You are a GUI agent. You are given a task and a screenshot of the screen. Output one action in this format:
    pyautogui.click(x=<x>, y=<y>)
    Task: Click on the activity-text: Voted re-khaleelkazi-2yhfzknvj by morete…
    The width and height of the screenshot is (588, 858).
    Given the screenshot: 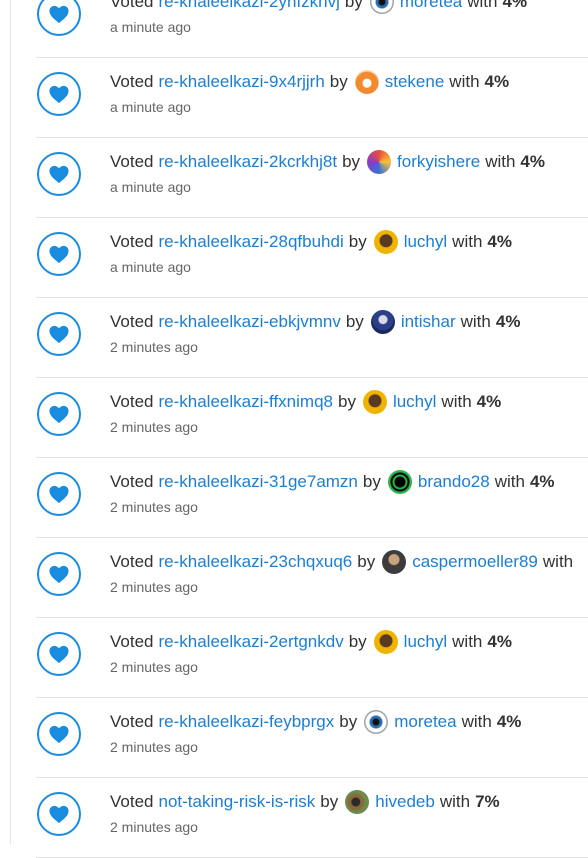 What is the action you would take?
    pyautogui.click(x=318, y=7)
    